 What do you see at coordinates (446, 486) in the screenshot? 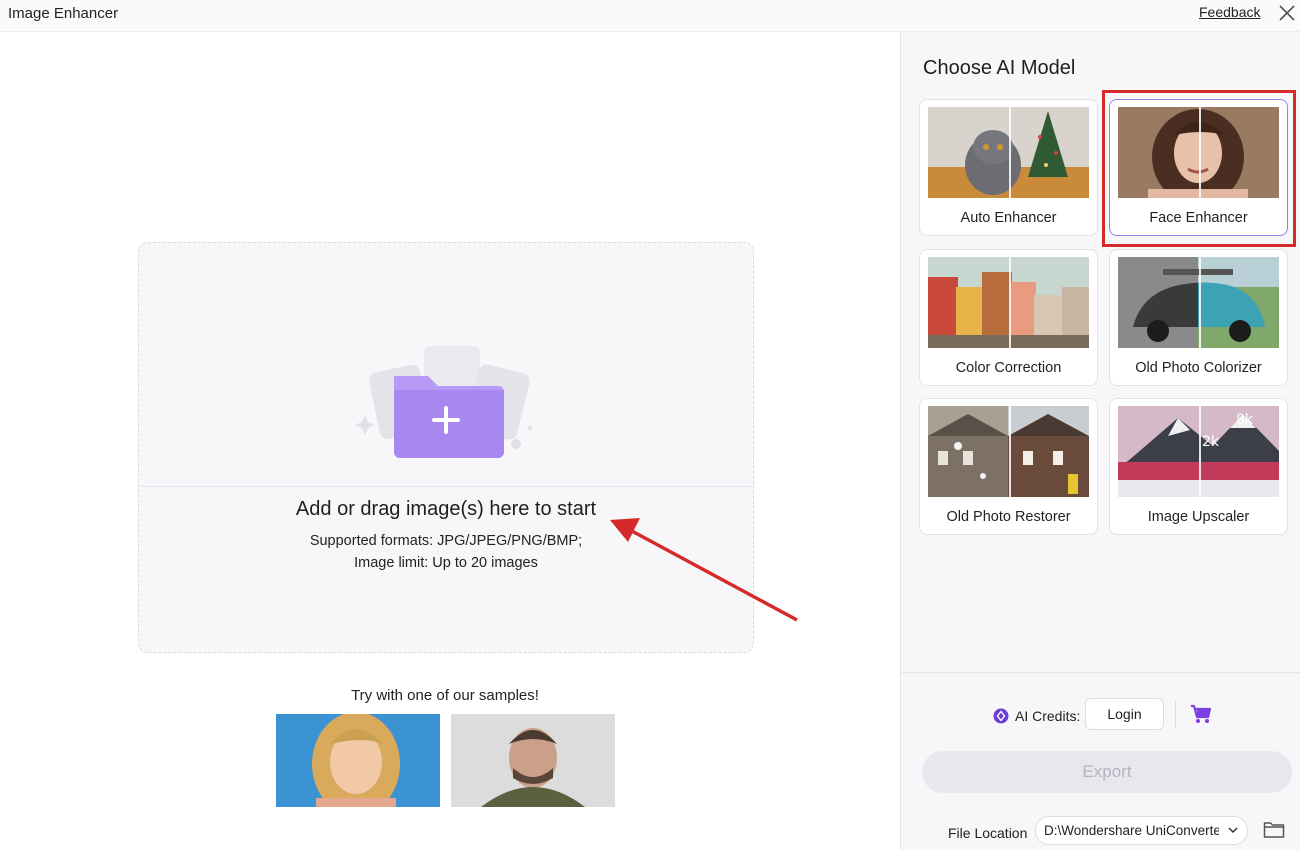
I see `drop-divider` at bounding box center [446, 486].